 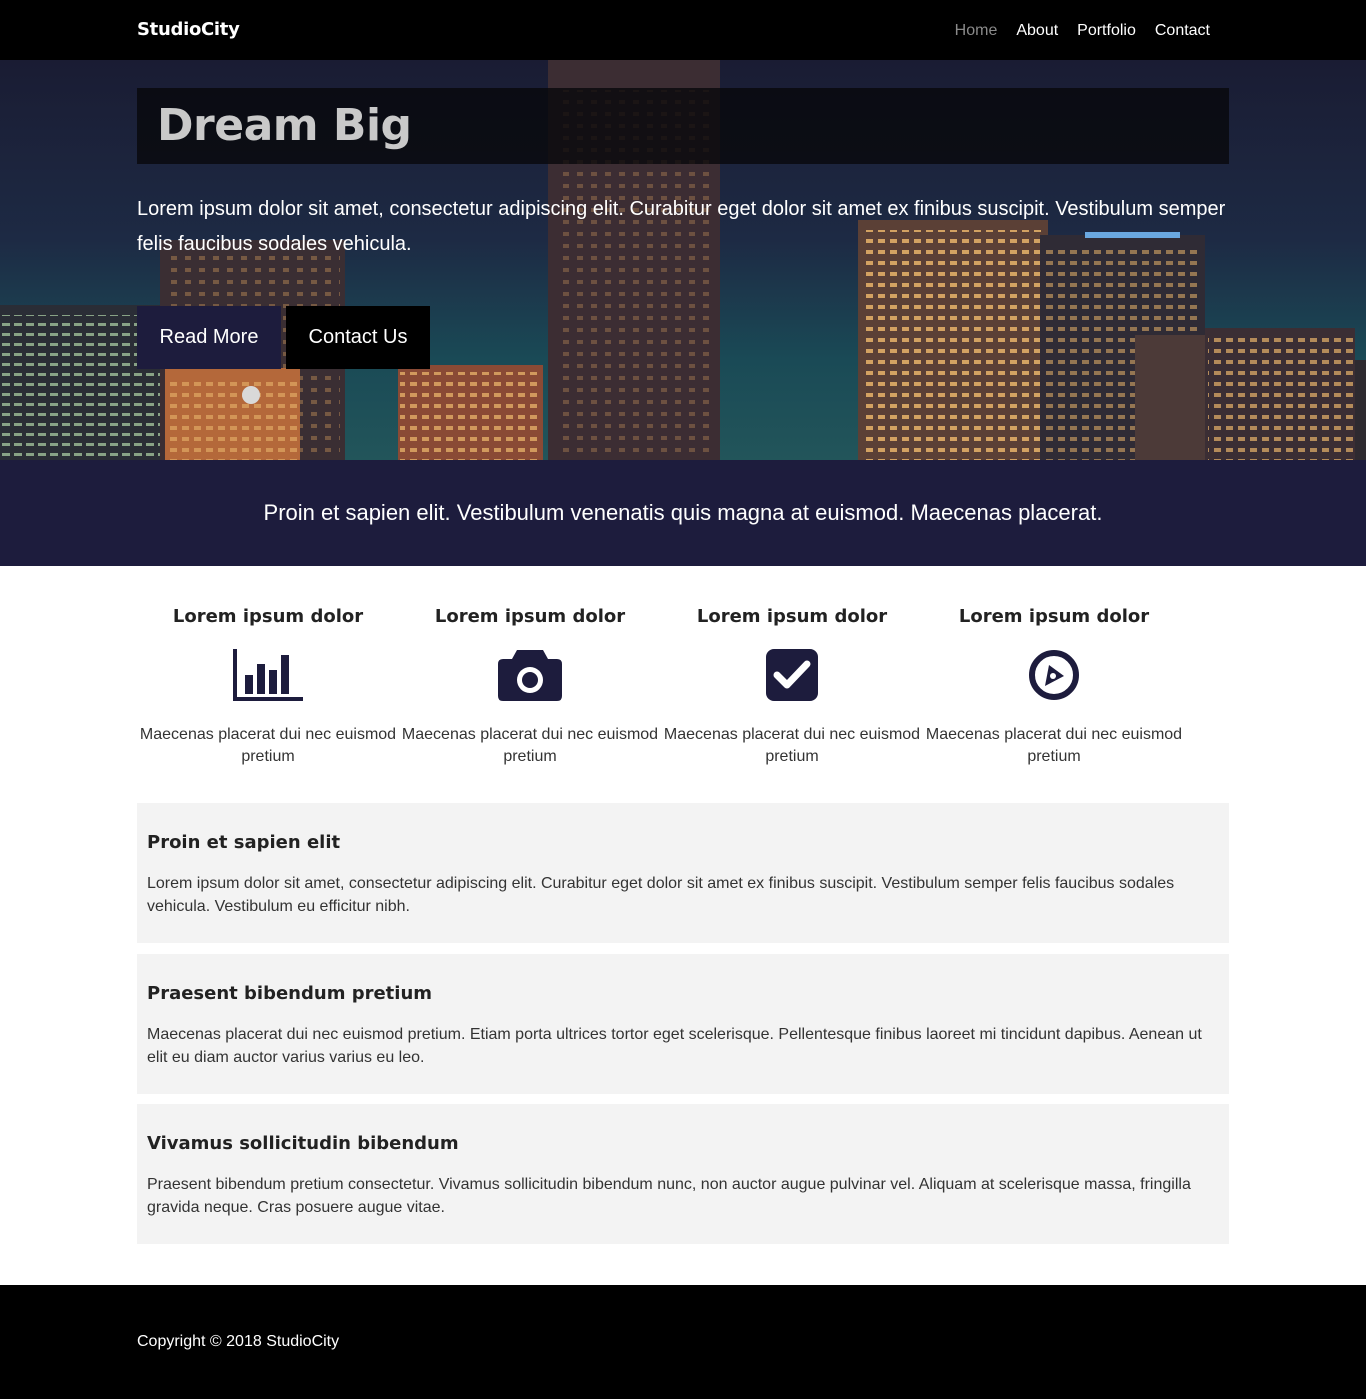 I want to click on hero-title-box: Dream Big, so click(x=683, y=126).